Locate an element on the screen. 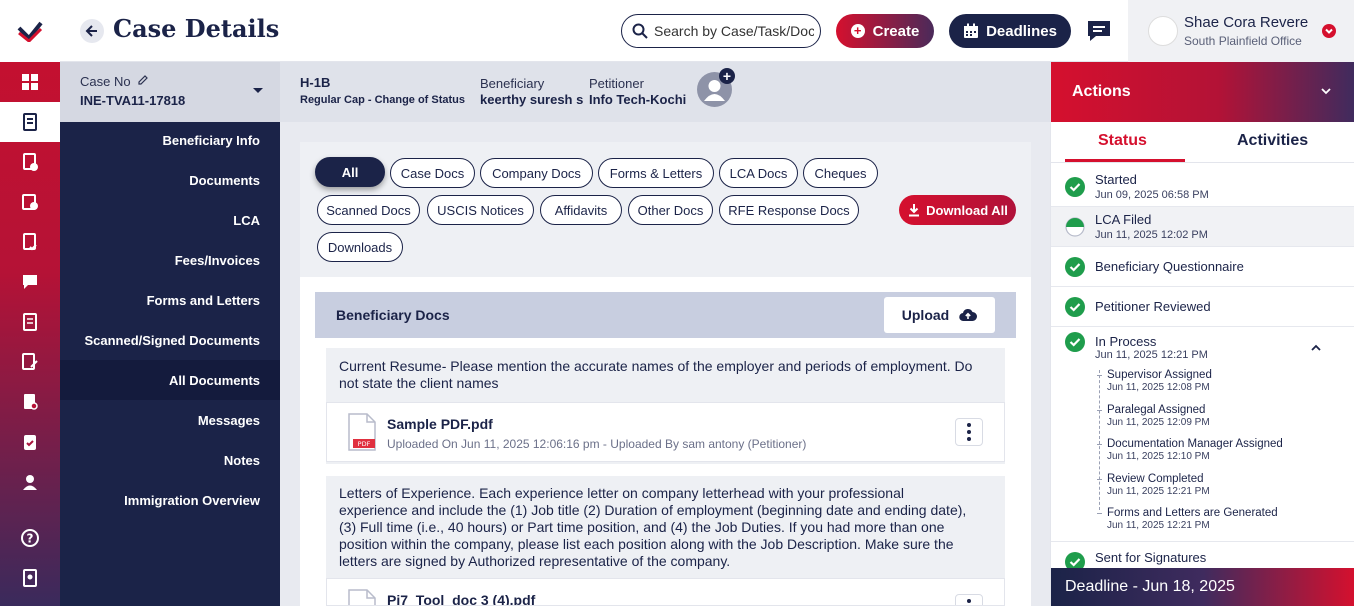 The image size is (1354, 606). filter-company-docs: Company Docs is located at coordinates (536, 173).